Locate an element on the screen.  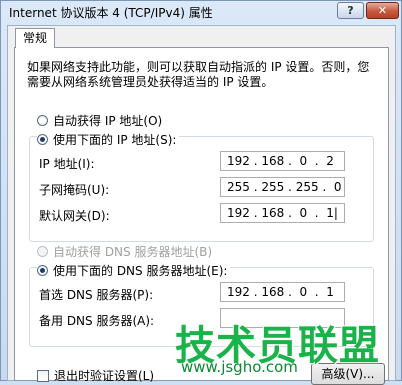
subnet-mask-label: 子网掩码(U): is located at coordinates (74, 190).